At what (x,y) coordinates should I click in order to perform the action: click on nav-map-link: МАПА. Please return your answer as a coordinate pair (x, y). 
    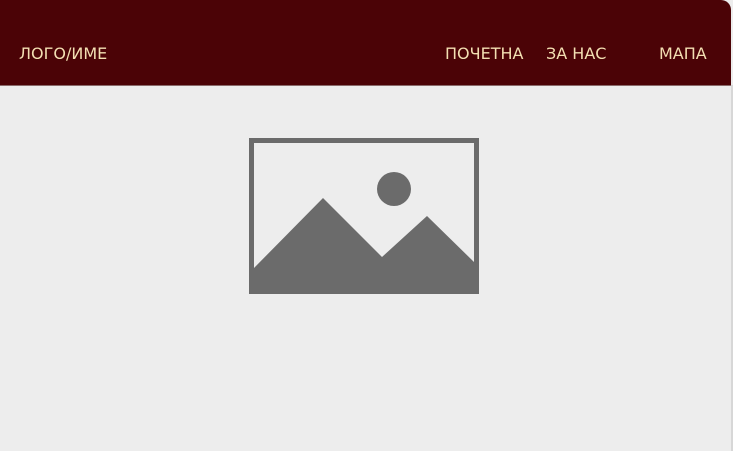
    Looking at the image, I should click on (683, 54).